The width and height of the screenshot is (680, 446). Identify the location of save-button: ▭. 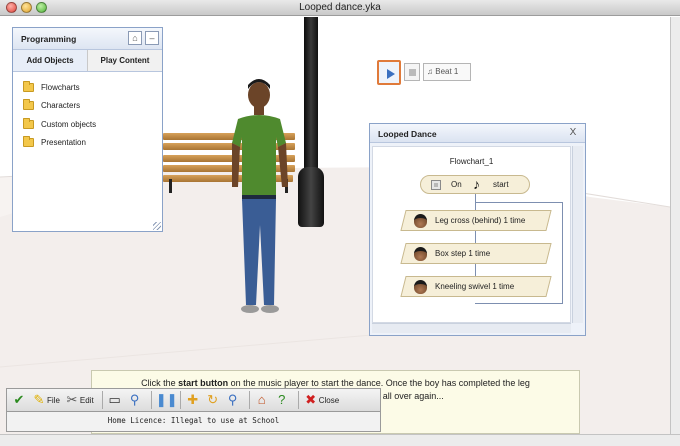
(115, 400).